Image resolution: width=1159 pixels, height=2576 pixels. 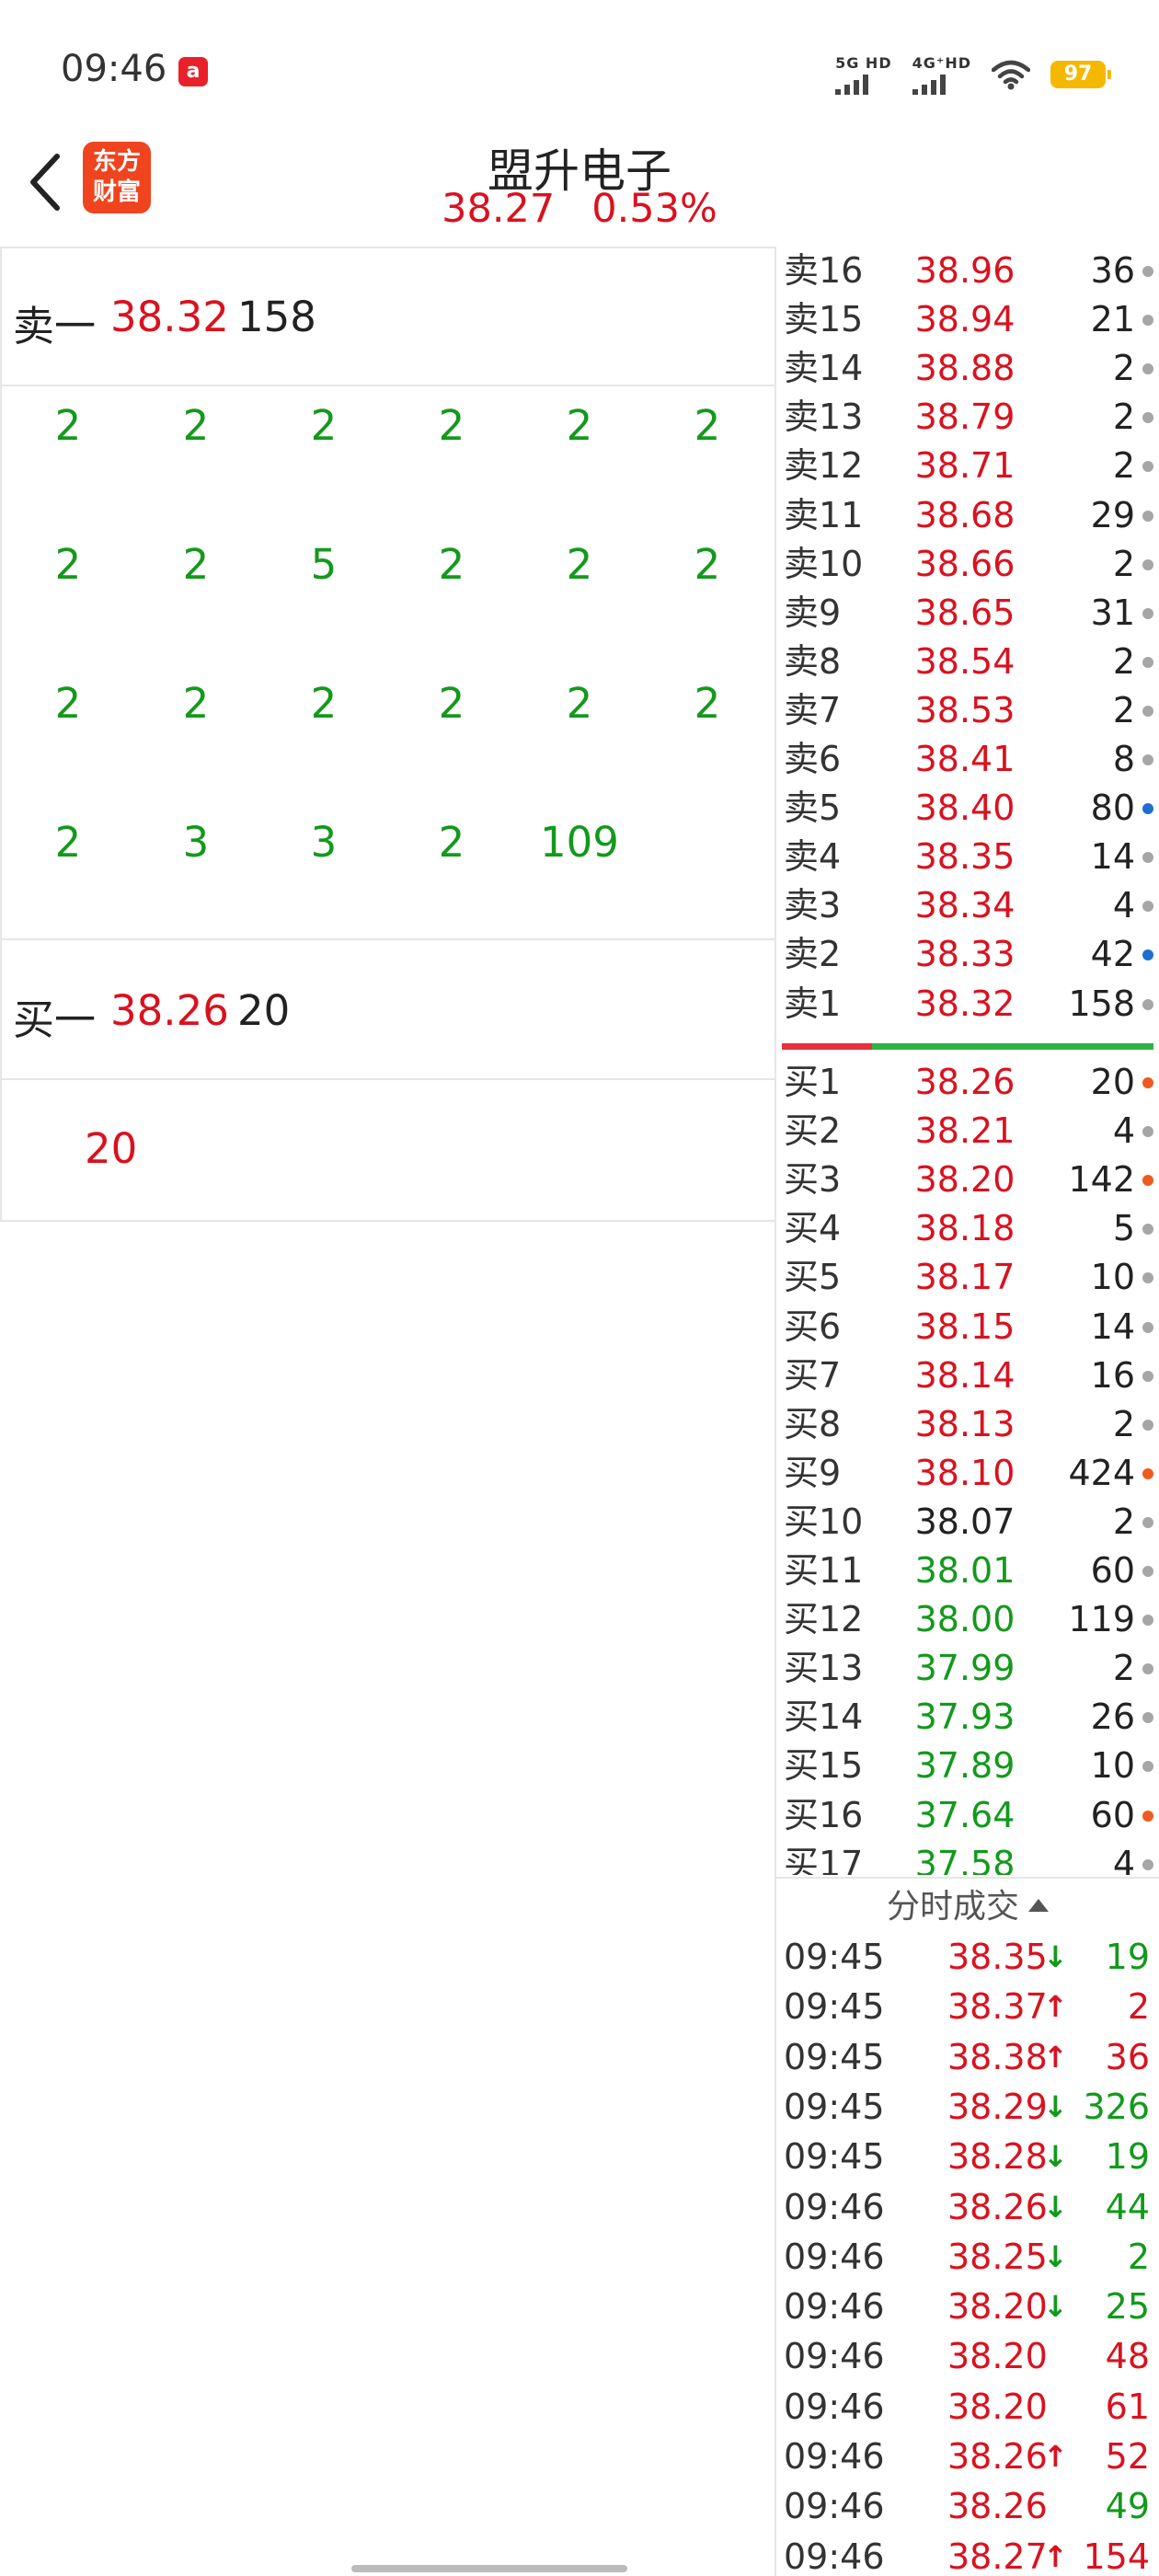 I want to click on bid-level-volume: 16, so click(x=1112, y=1375).